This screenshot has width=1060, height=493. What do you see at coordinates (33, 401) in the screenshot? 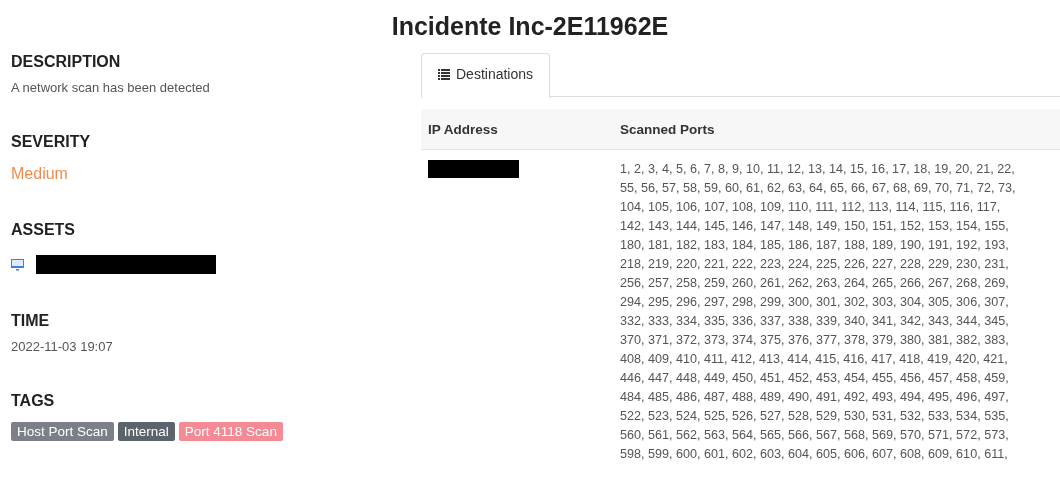
I see `section-heading: TAGS` at bounding box center [33, 401].